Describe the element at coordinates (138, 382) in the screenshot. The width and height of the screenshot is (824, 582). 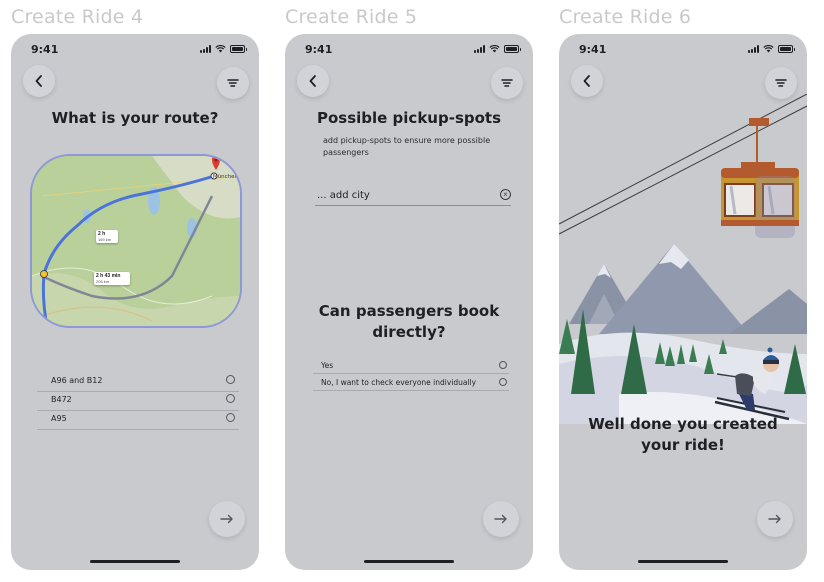
I see `route-option: A96 and B12` at that location.